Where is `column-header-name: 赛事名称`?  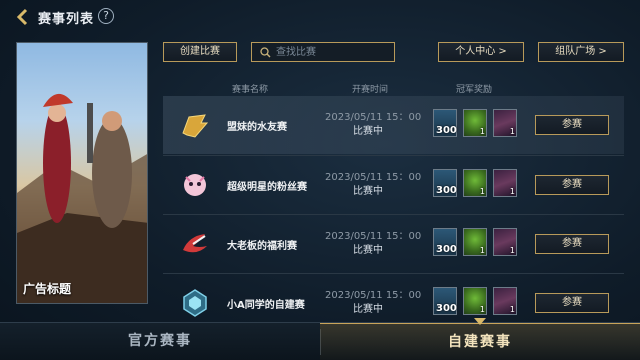 column-header-name: 赛事名称 is located at coordinates (250, 90).